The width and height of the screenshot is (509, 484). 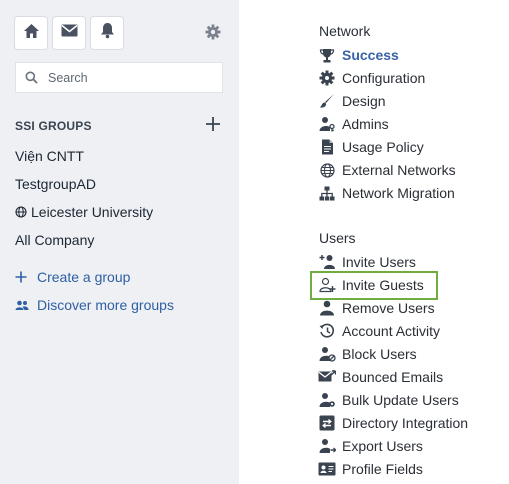 What do you see at coordinates (327, 377) in the screenshot?
I see `mail-bounce-icon` at bounding box center [327, 377].